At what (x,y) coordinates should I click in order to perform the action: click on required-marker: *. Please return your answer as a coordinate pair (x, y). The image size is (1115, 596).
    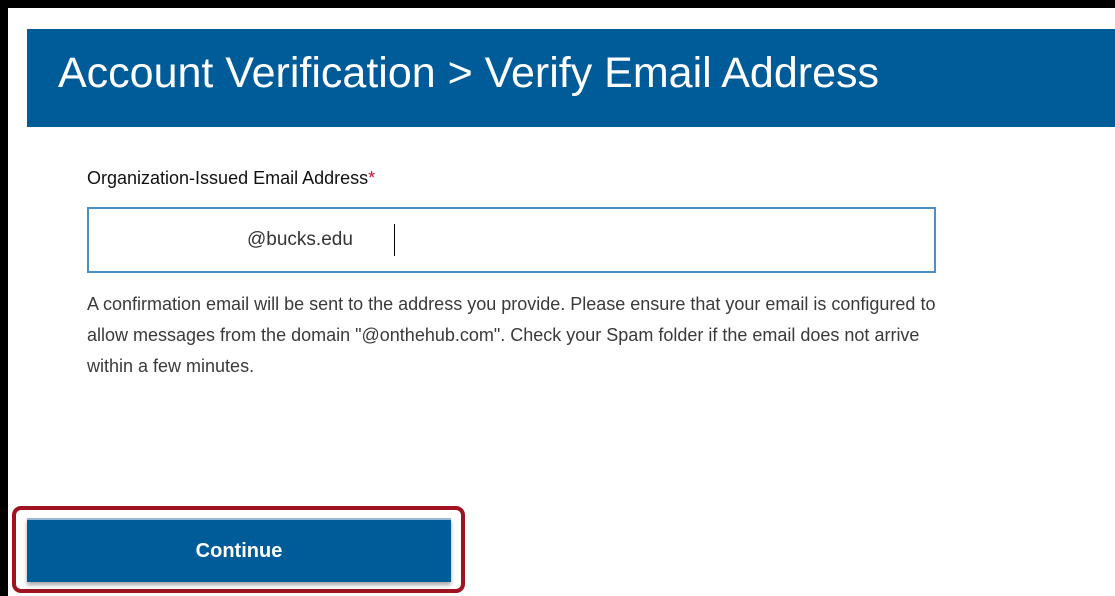
    Looking at the image, I should click on (372, 178).